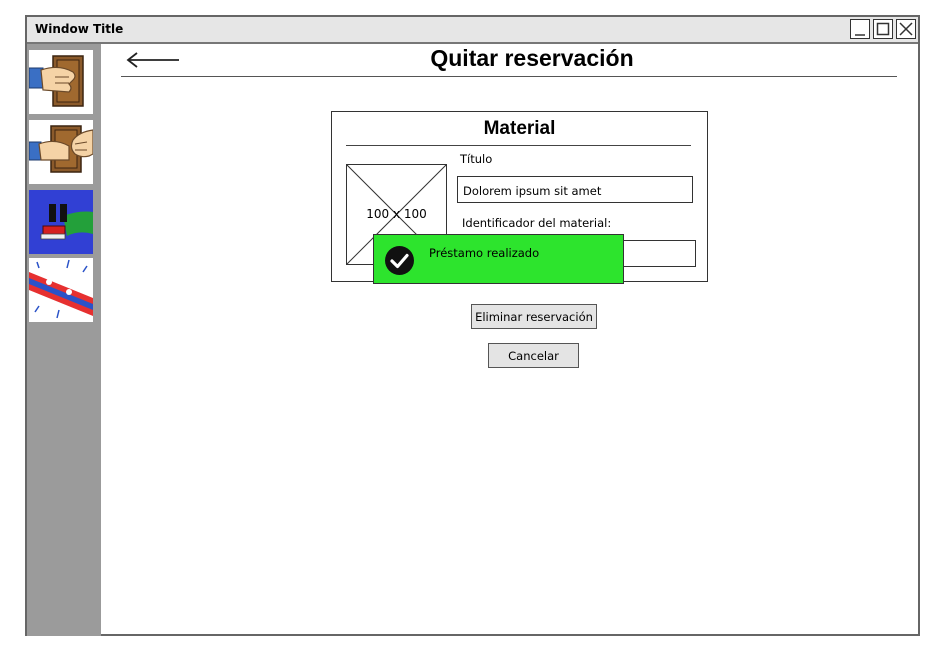  Describe the element at coordinates (860, 29) in the screenshot. I see `minimize-icon` at that location.